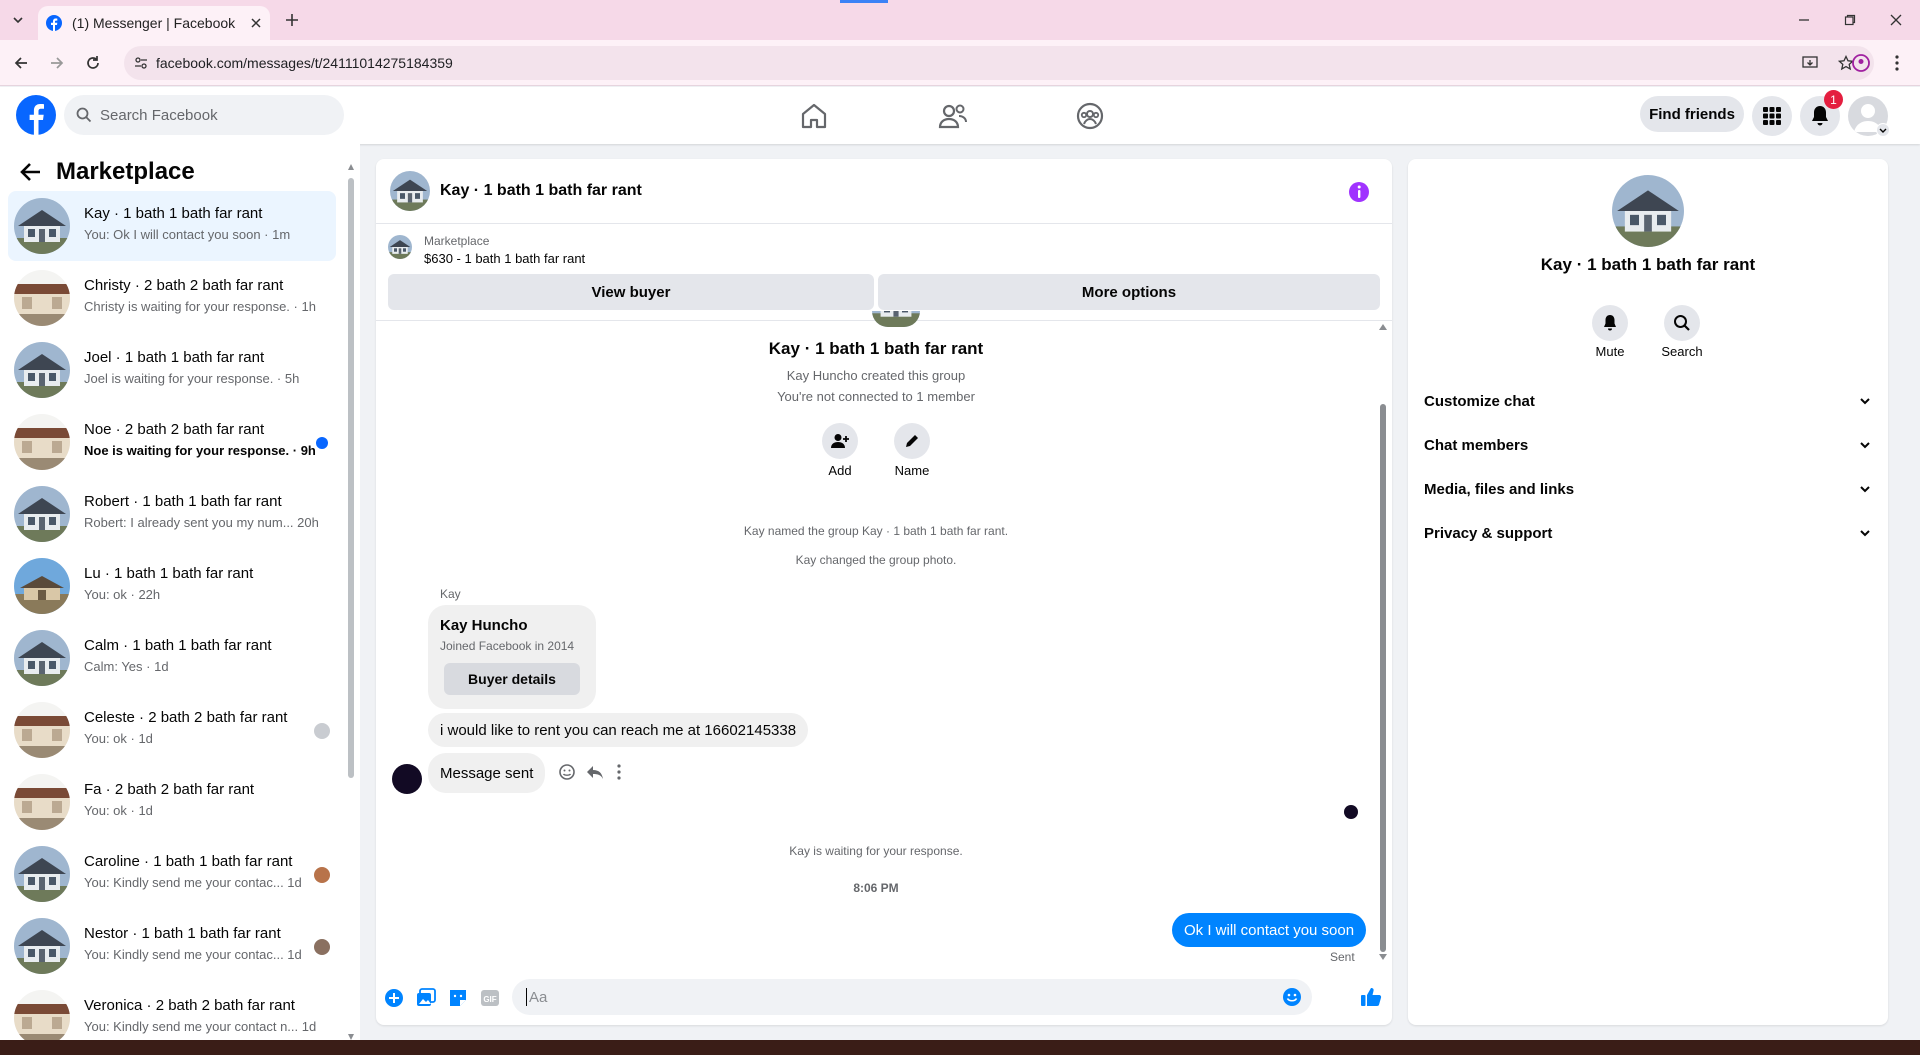 This screenshot has height=1055, width=1920. Describe the element at coordinates (1896, 20) in the screenshot. I see `close-window-icon` at that location.